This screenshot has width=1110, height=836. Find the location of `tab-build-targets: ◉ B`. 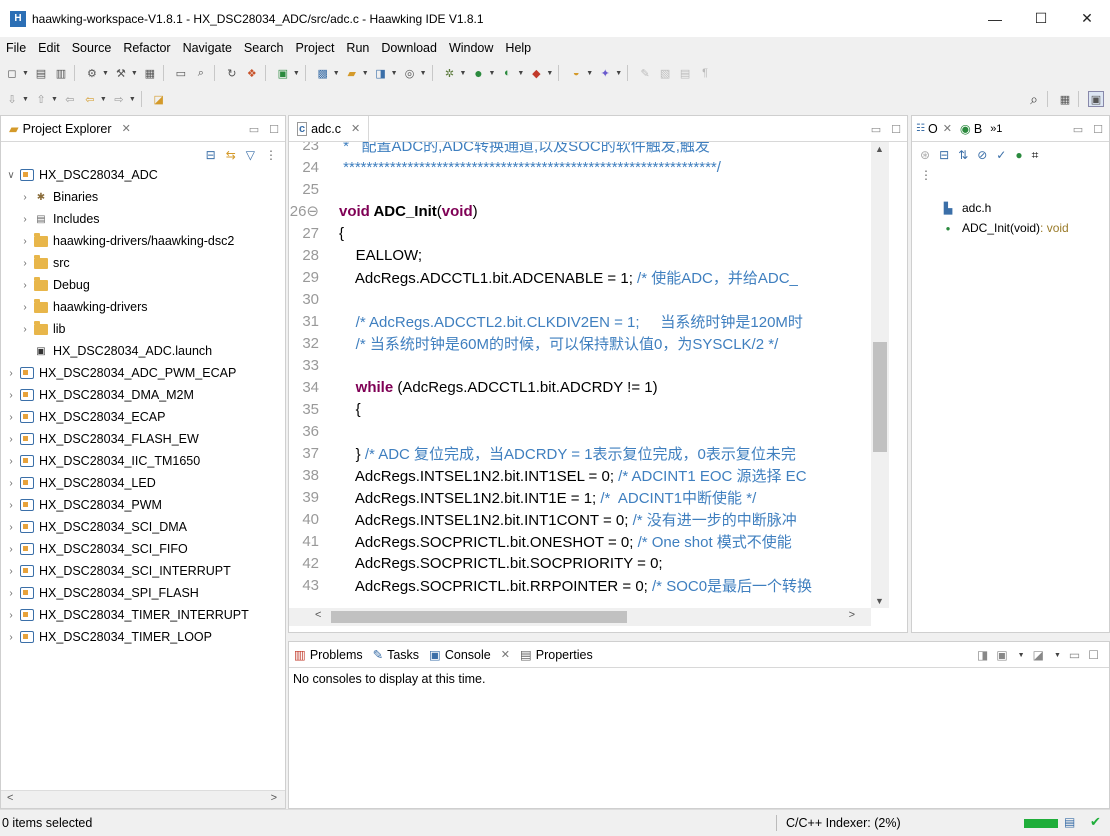

tab-build-targets: ◉ B is located at coordinates (971, 129).